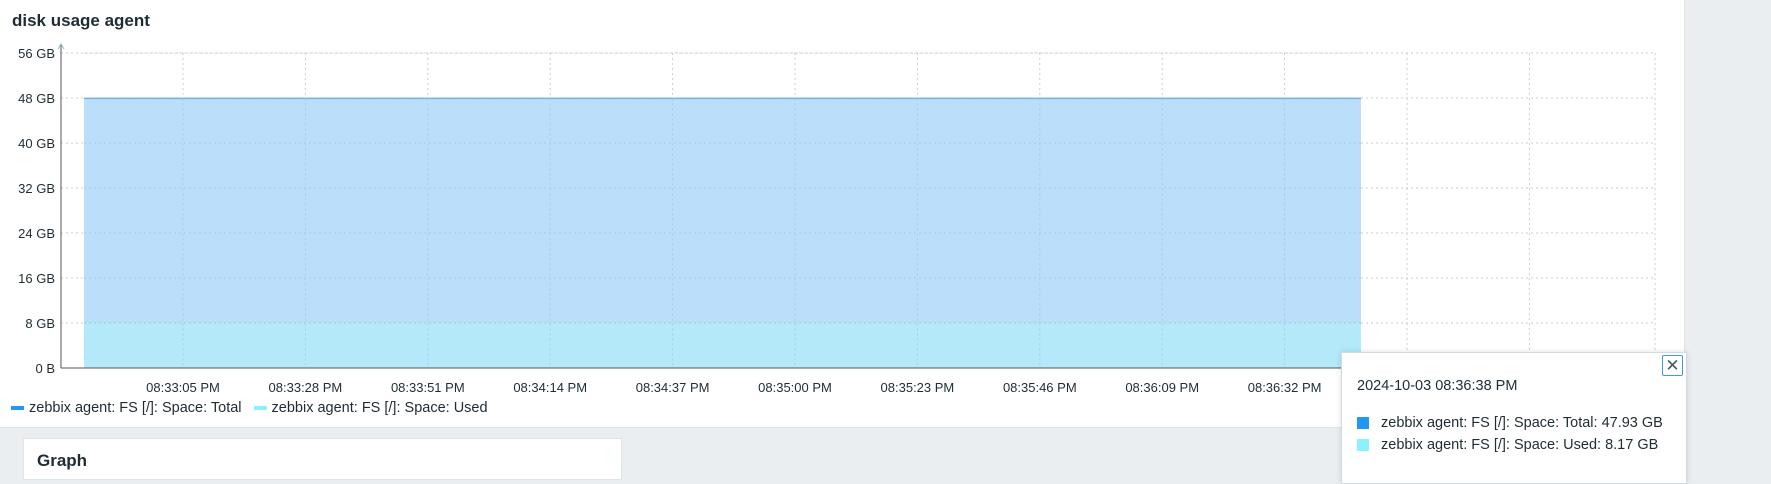 The width and height of the screenshot is (1771, 484). Describe the element at coordinates (1162, 387) in the screenshot. I see `x-tick-label: 08:36:09 PM` at that location.